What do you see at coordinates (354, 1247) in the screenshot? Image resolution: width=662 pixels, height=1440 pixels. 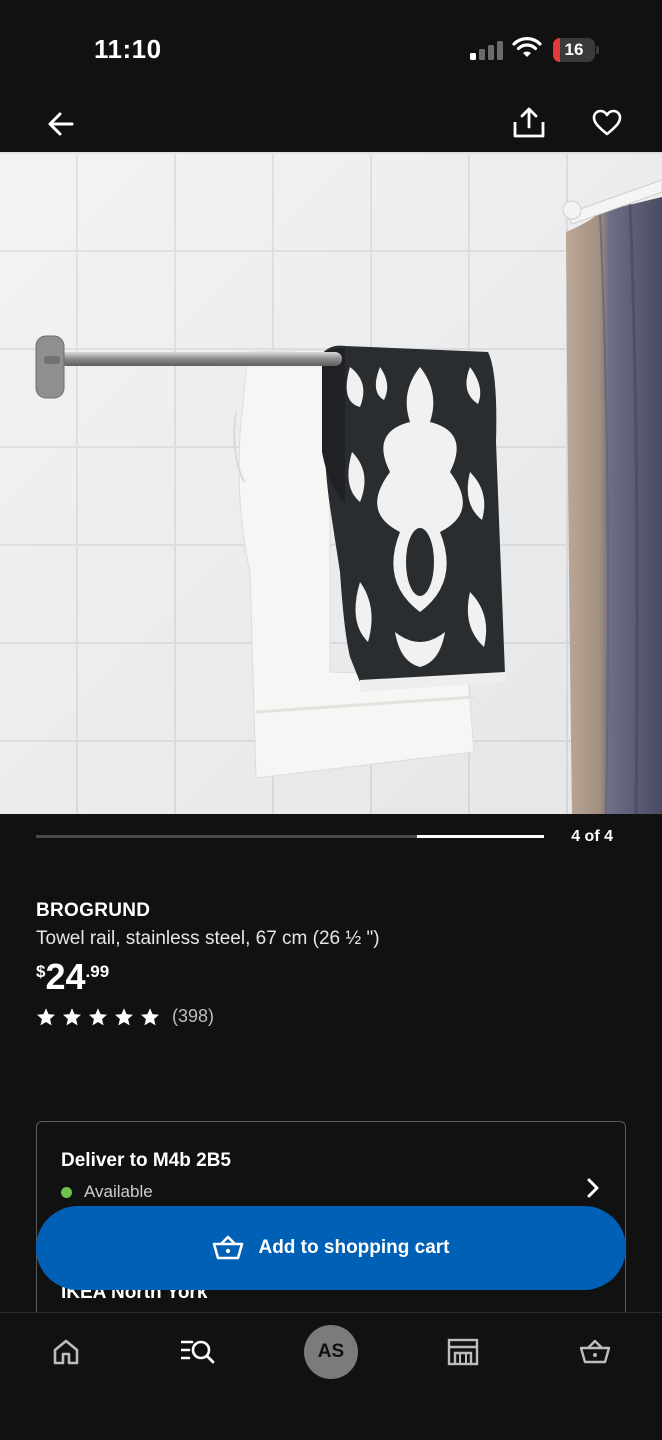 I see `add-to-cart-label: Add to shopping cart` at bounding box center [354, 1247].